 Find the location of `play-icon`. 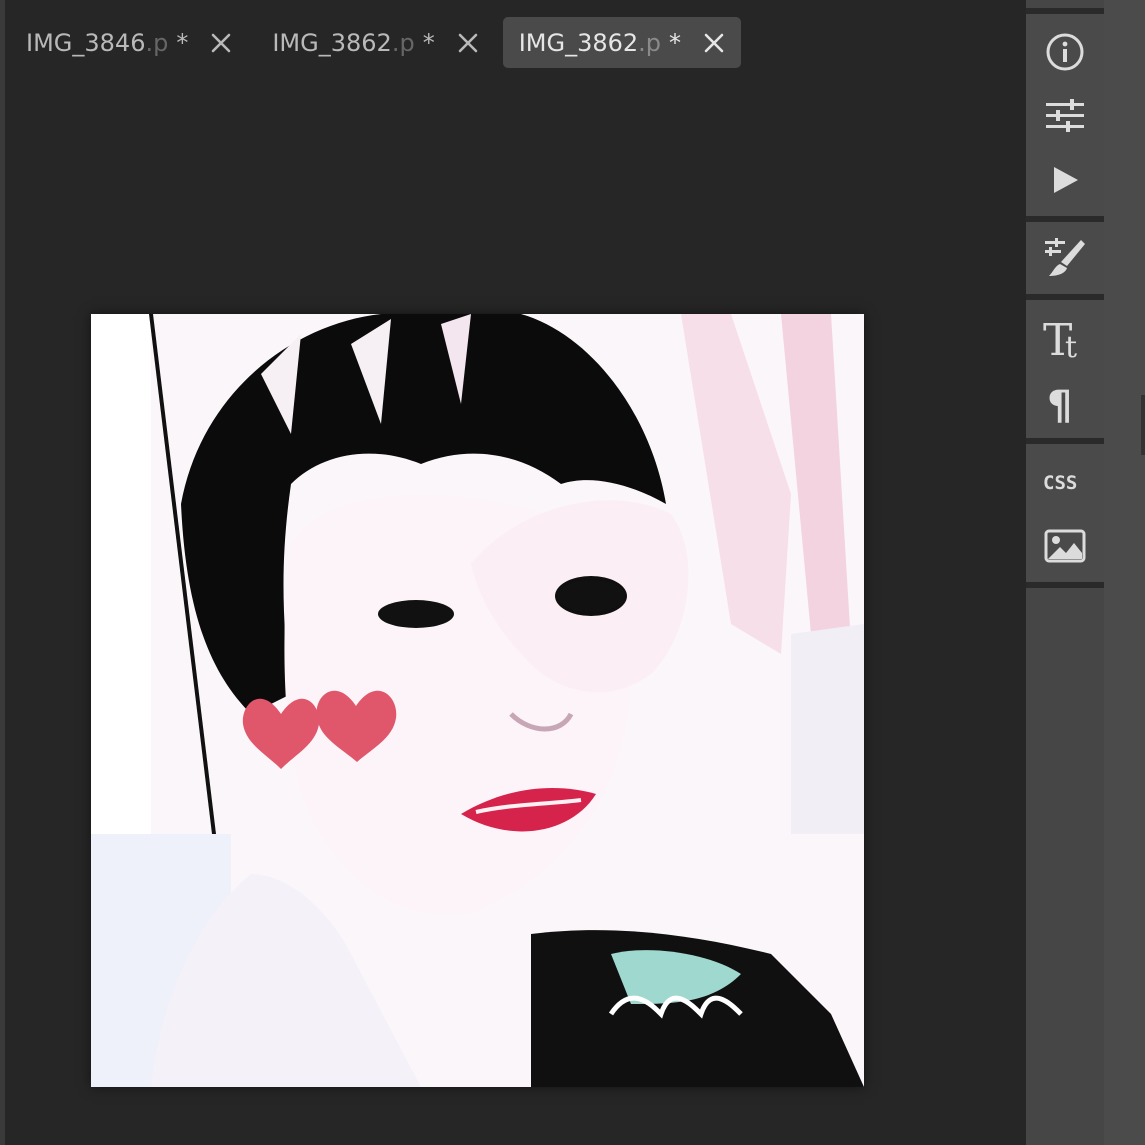

play-icon is located at coordinates (1066, 180).